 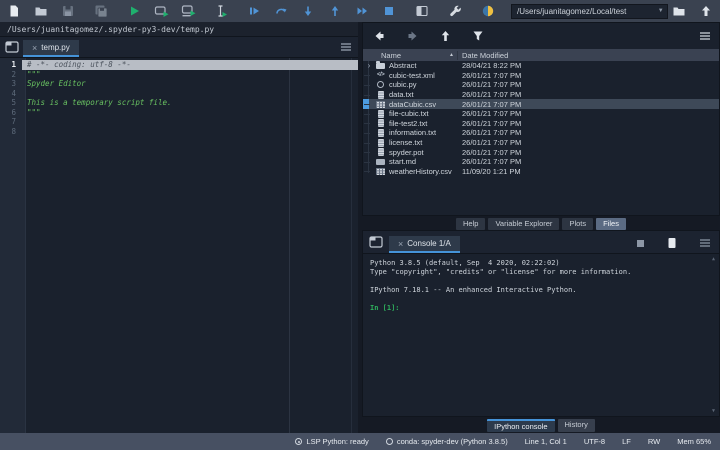 What do you see at coordinates (589, 11) in the screenshot?
I see `working-directory-input` at bounding box center [589, 11].